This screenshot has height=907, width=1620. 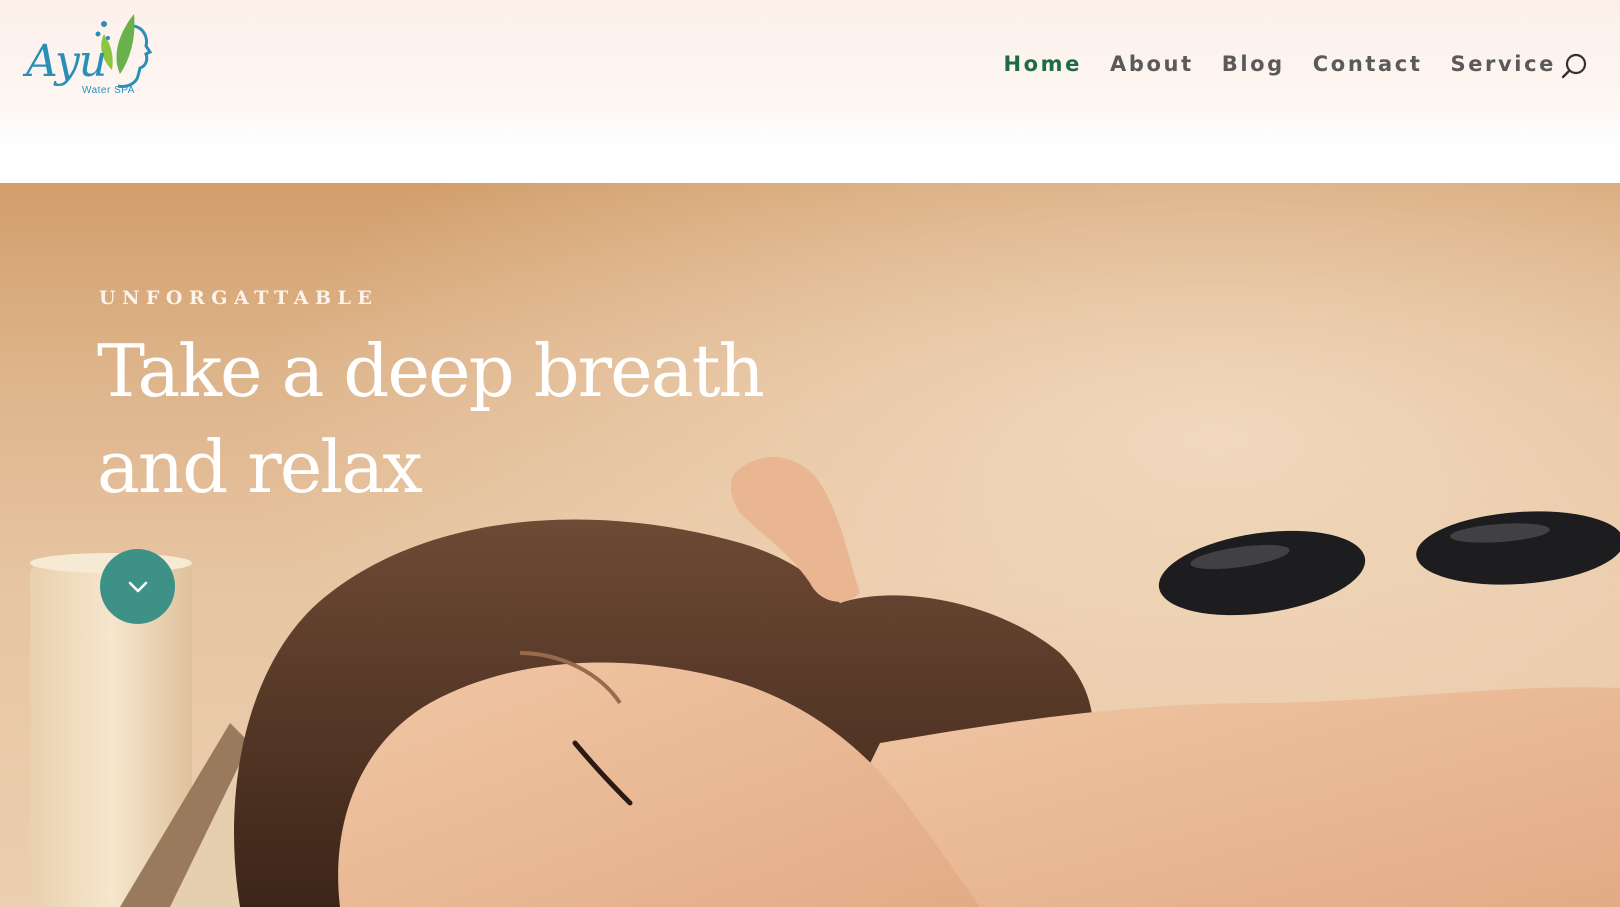 I want to click on nav-item-blog: Blog, so click(x=1253, y=64).